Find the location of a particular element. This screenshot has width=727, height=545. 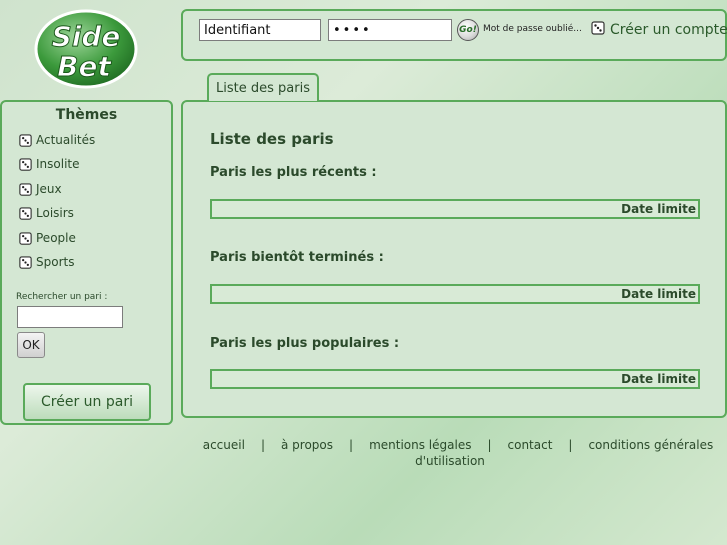

sidebar-item-loisirs: Loisirs is located at coordinates (46, 213).